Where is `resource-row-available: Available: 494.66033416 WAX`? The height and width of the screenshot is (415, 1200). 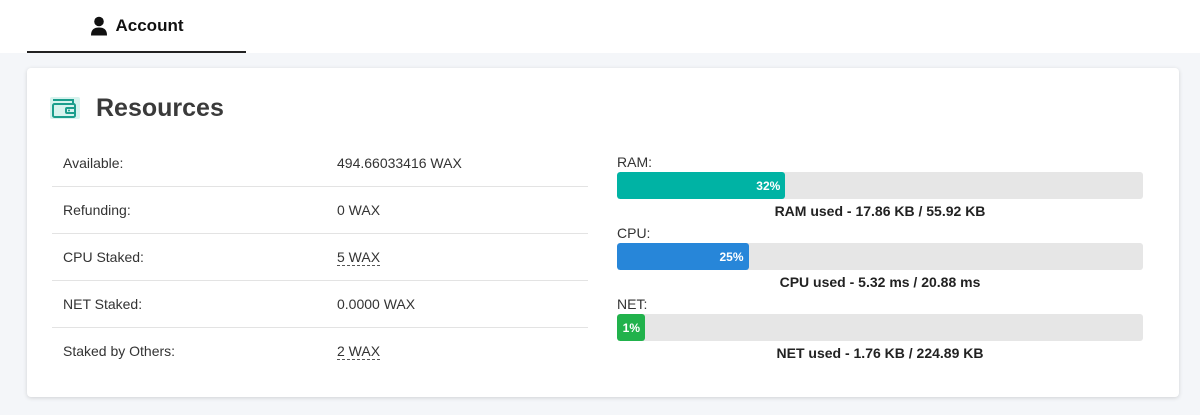 resource-row-available: Available: 494.66033416 WAX is located at coordinates (320, 163).